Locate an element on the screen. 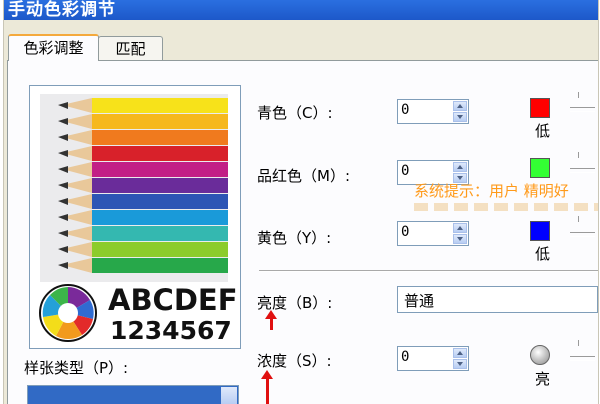 Image resolution: width=600 pixels, height=404 pixels. yellow-stepper: 0 is located at coordinates (433, 233).